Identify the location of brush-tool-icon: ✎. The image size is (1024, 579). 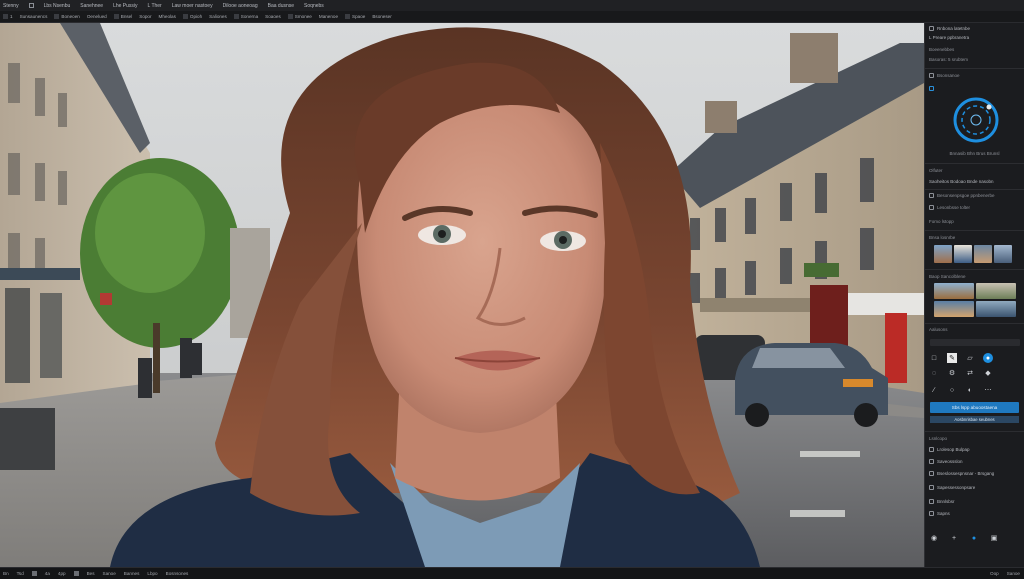
(952, 358).